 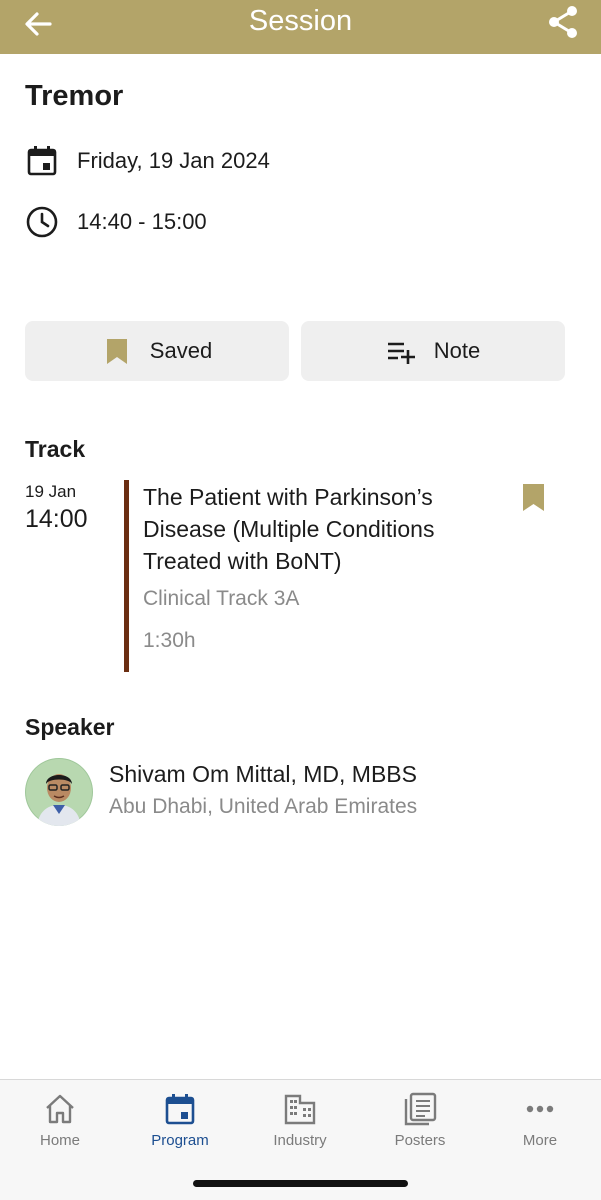 I want to click on tab-more: More, so click(x=540, y=1120).